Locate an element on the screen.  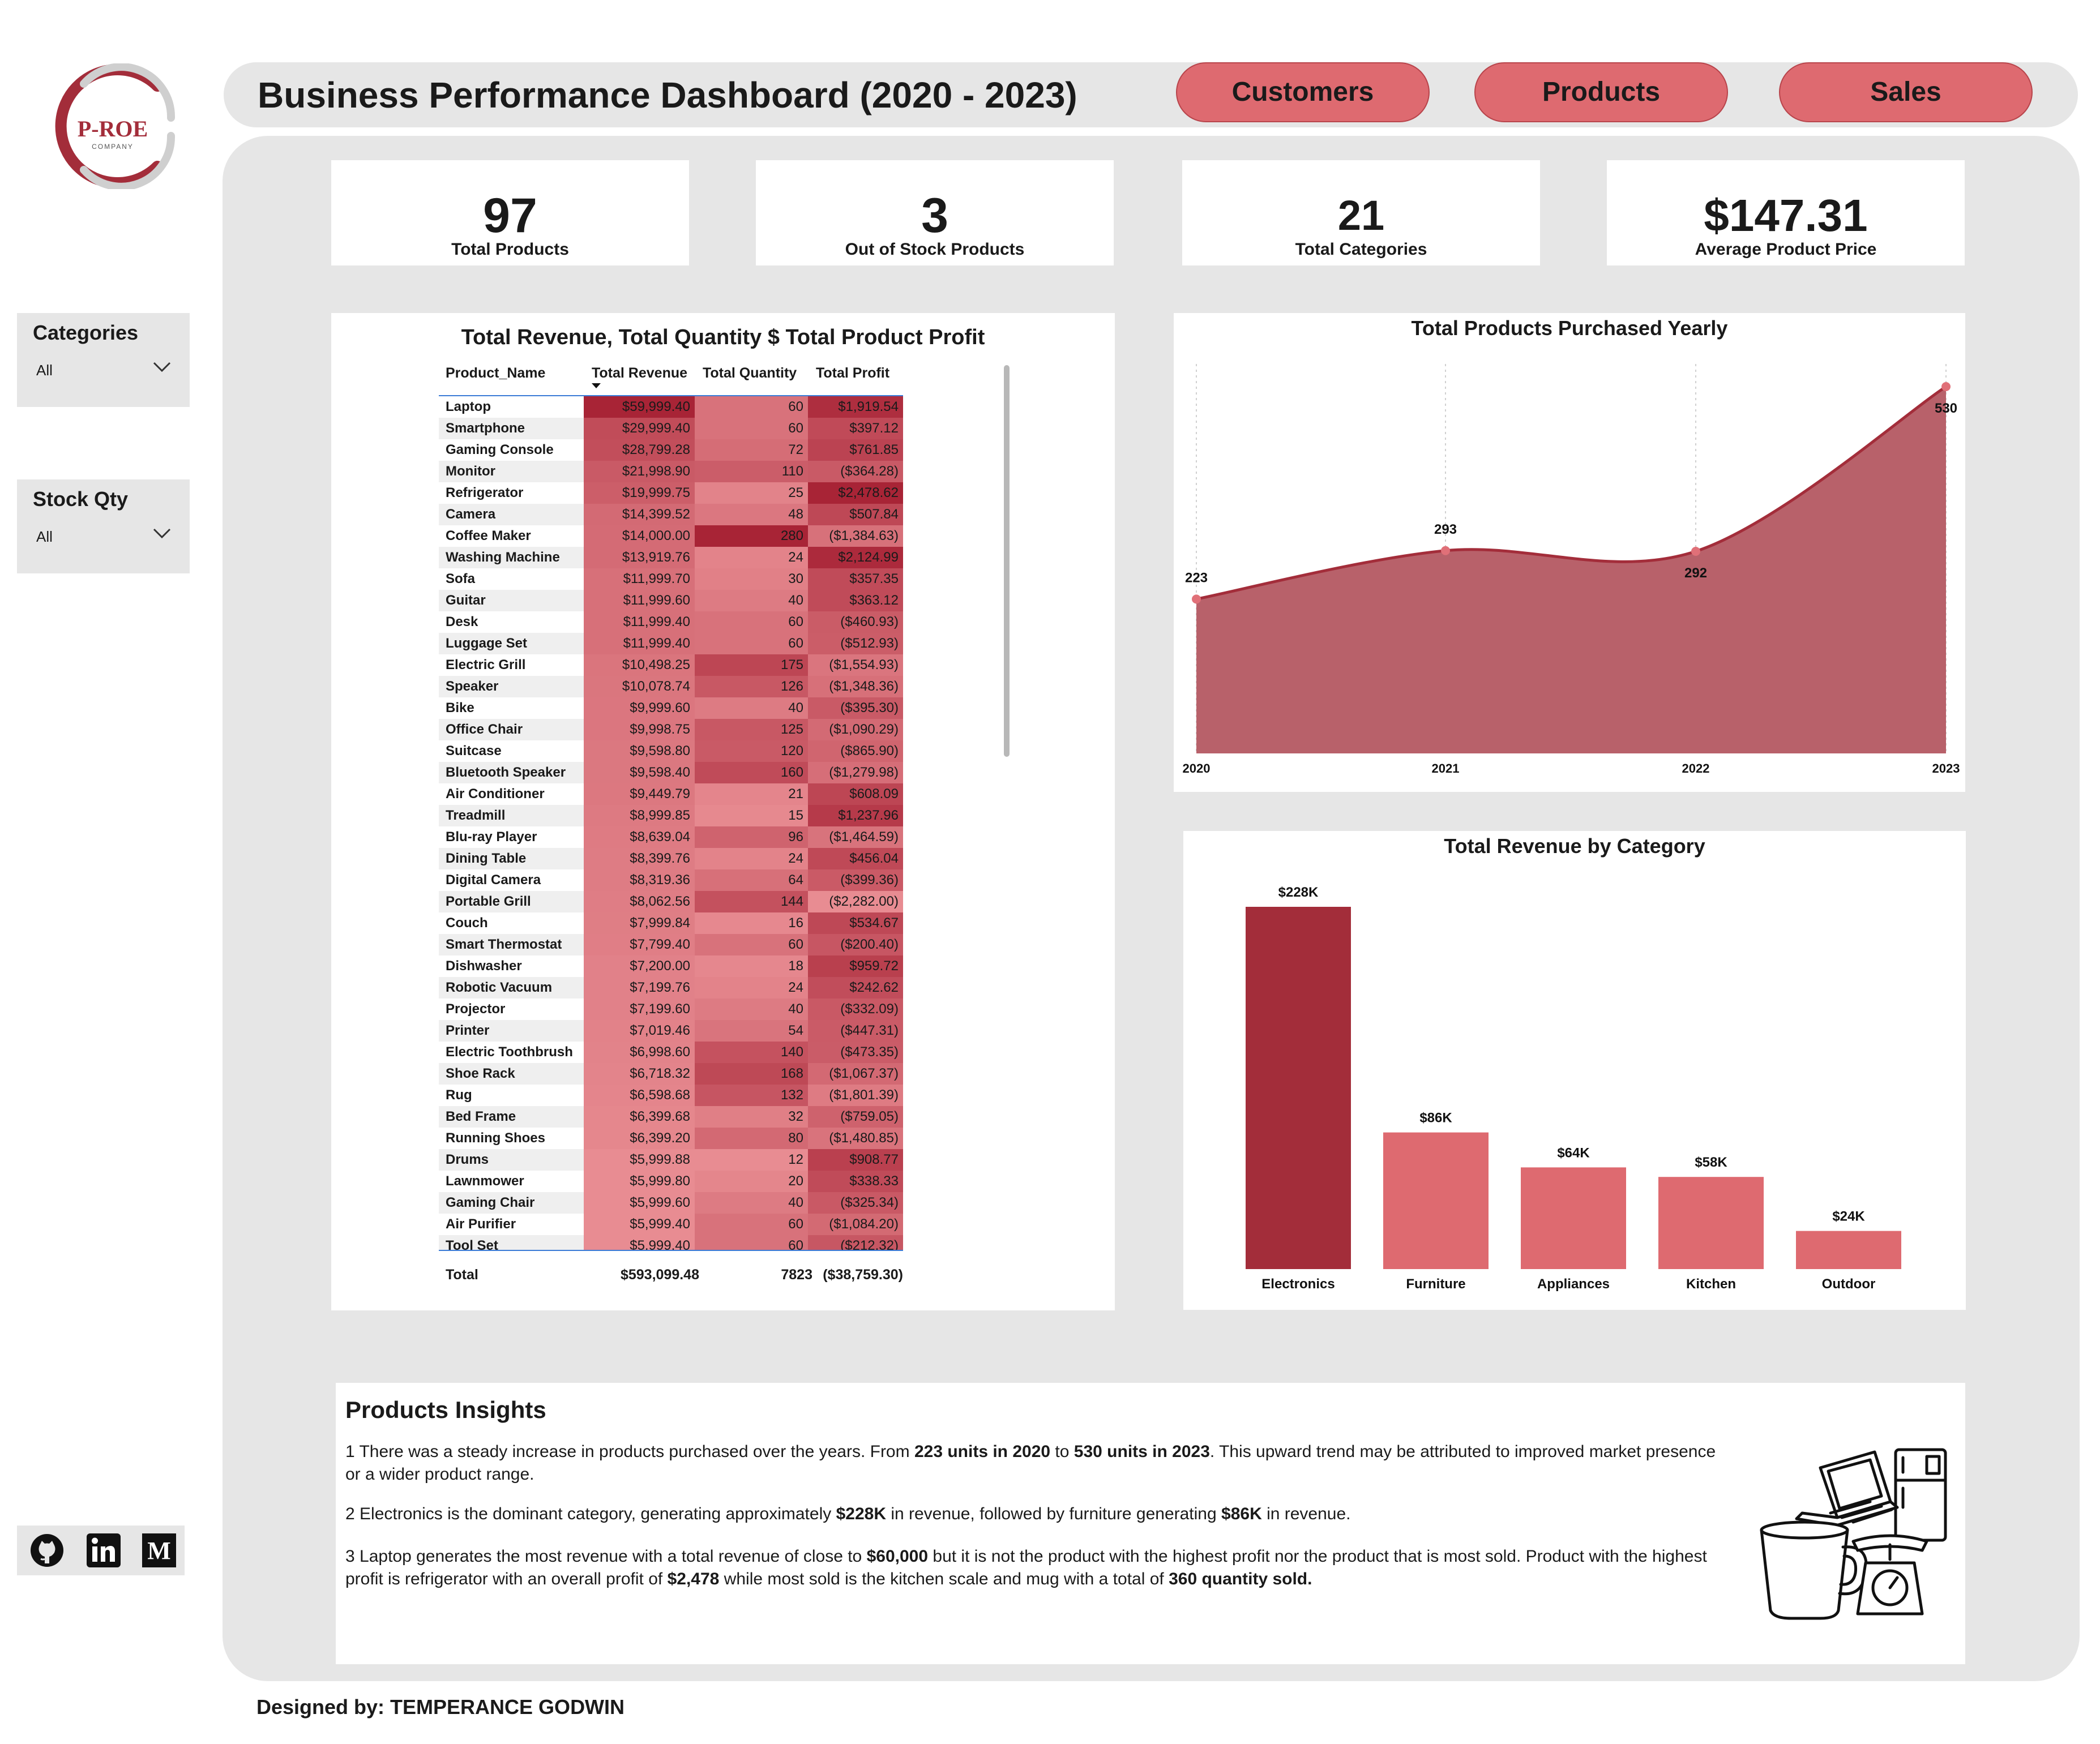
bar is located at coordinates (1711, 1223).